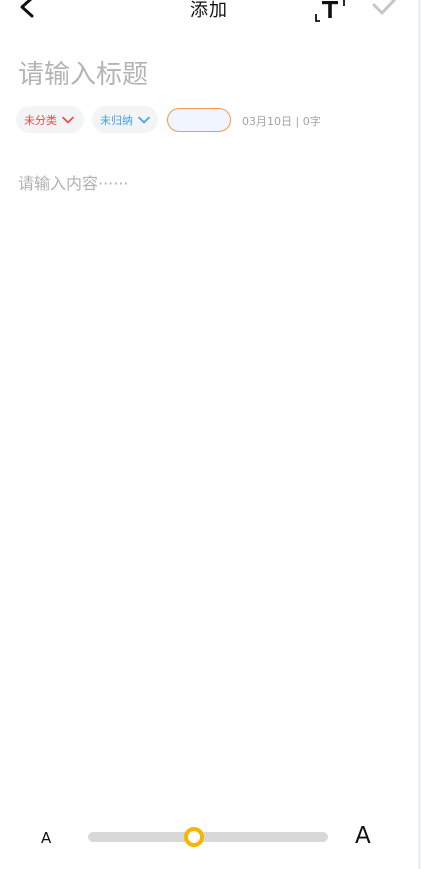 The image size is (421, 869). What do you see at coordinates (363, 836) in the screenshot?
I see `font-size-large-label: A` at bounding box center [363, 836].